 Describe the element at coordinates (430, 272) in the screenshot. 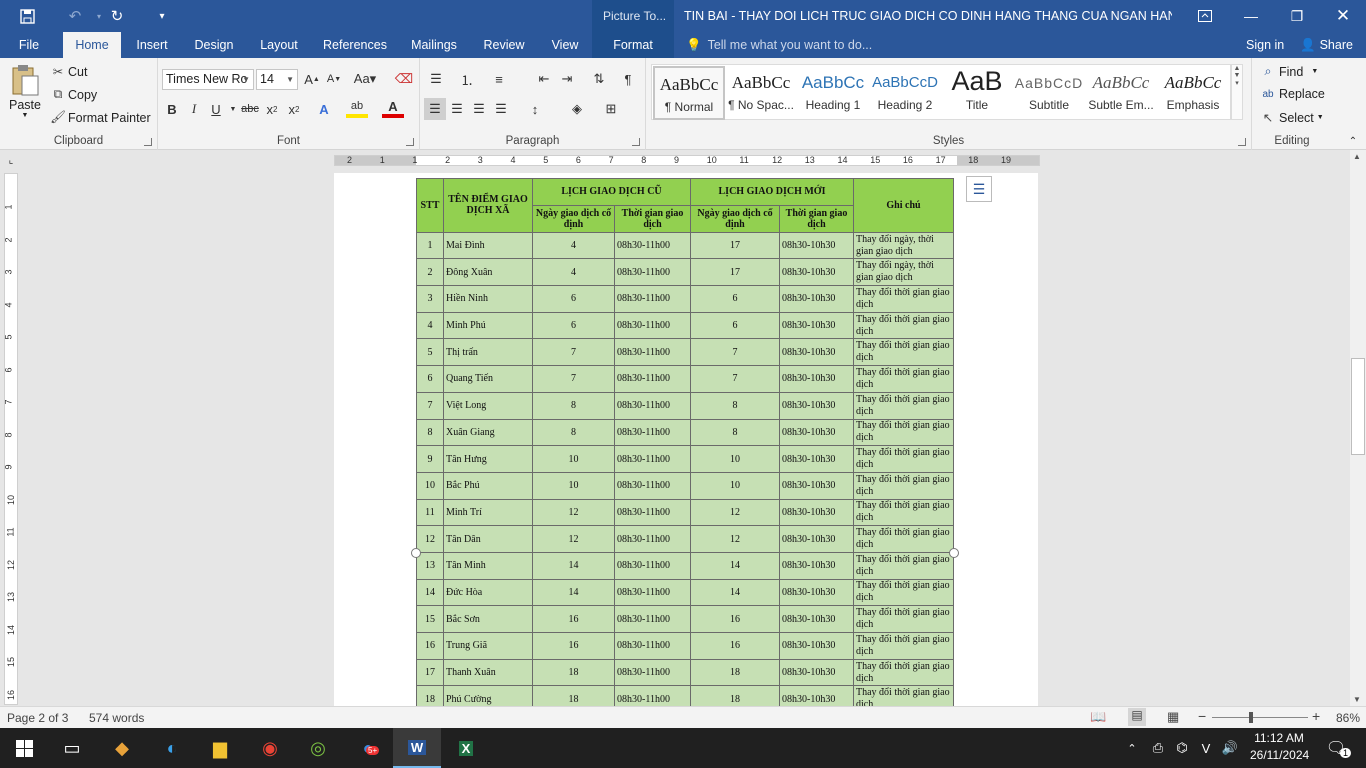

I see `cell-stt: 2` at that location.